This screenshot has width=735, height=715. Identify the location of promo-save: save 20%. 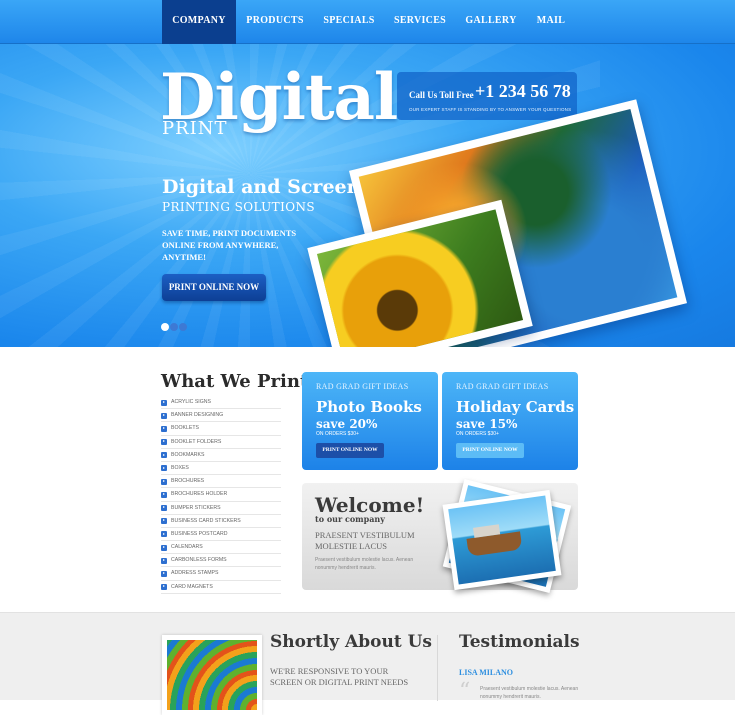
(347, 424).